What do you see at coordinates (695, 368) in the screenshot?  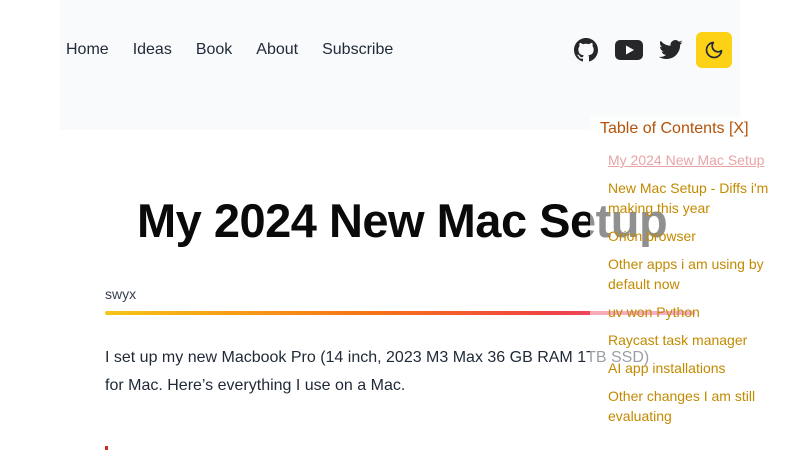 I see `toc-item: AI app installations` at bounding box center [695, 368].